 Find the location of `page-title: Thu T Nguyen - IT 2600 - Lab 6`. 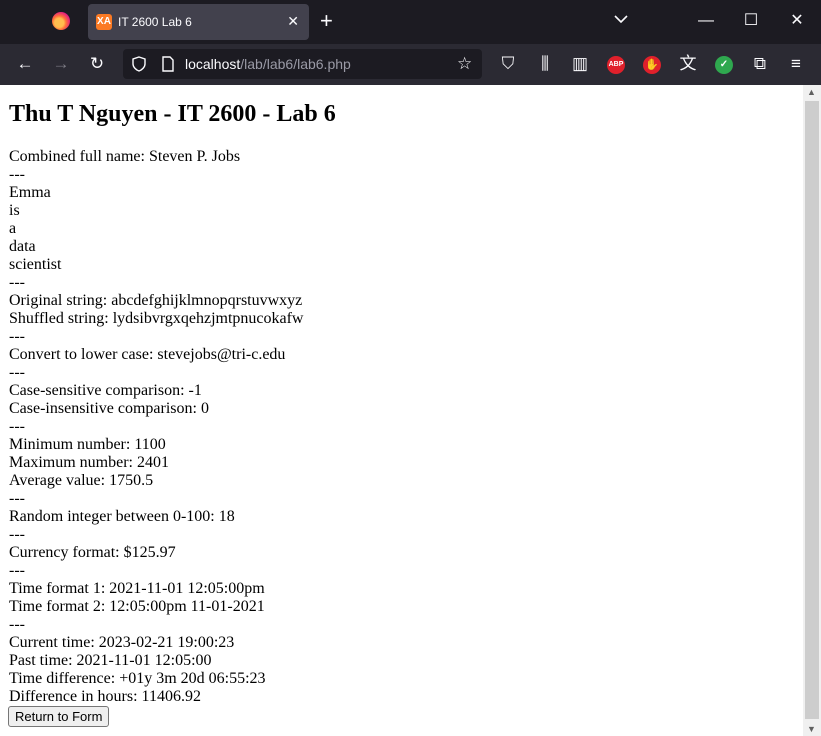

page-title: Thu T Nguyen - IT 2600 - Lab 6 is located at coordinates (172, 114).